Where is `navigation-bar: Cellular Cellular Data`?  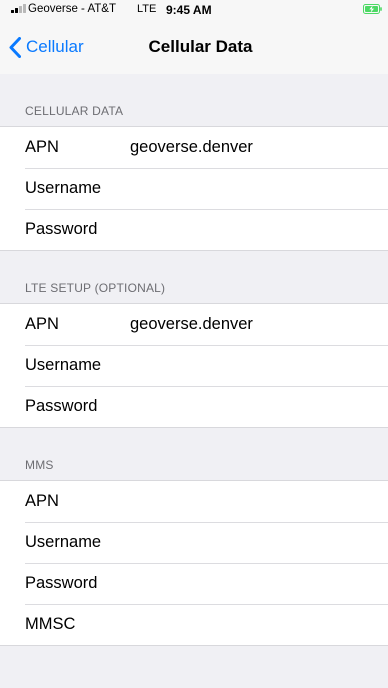
navigation-bar: Cellular Cellular Data is located at coordinates (194, 48).